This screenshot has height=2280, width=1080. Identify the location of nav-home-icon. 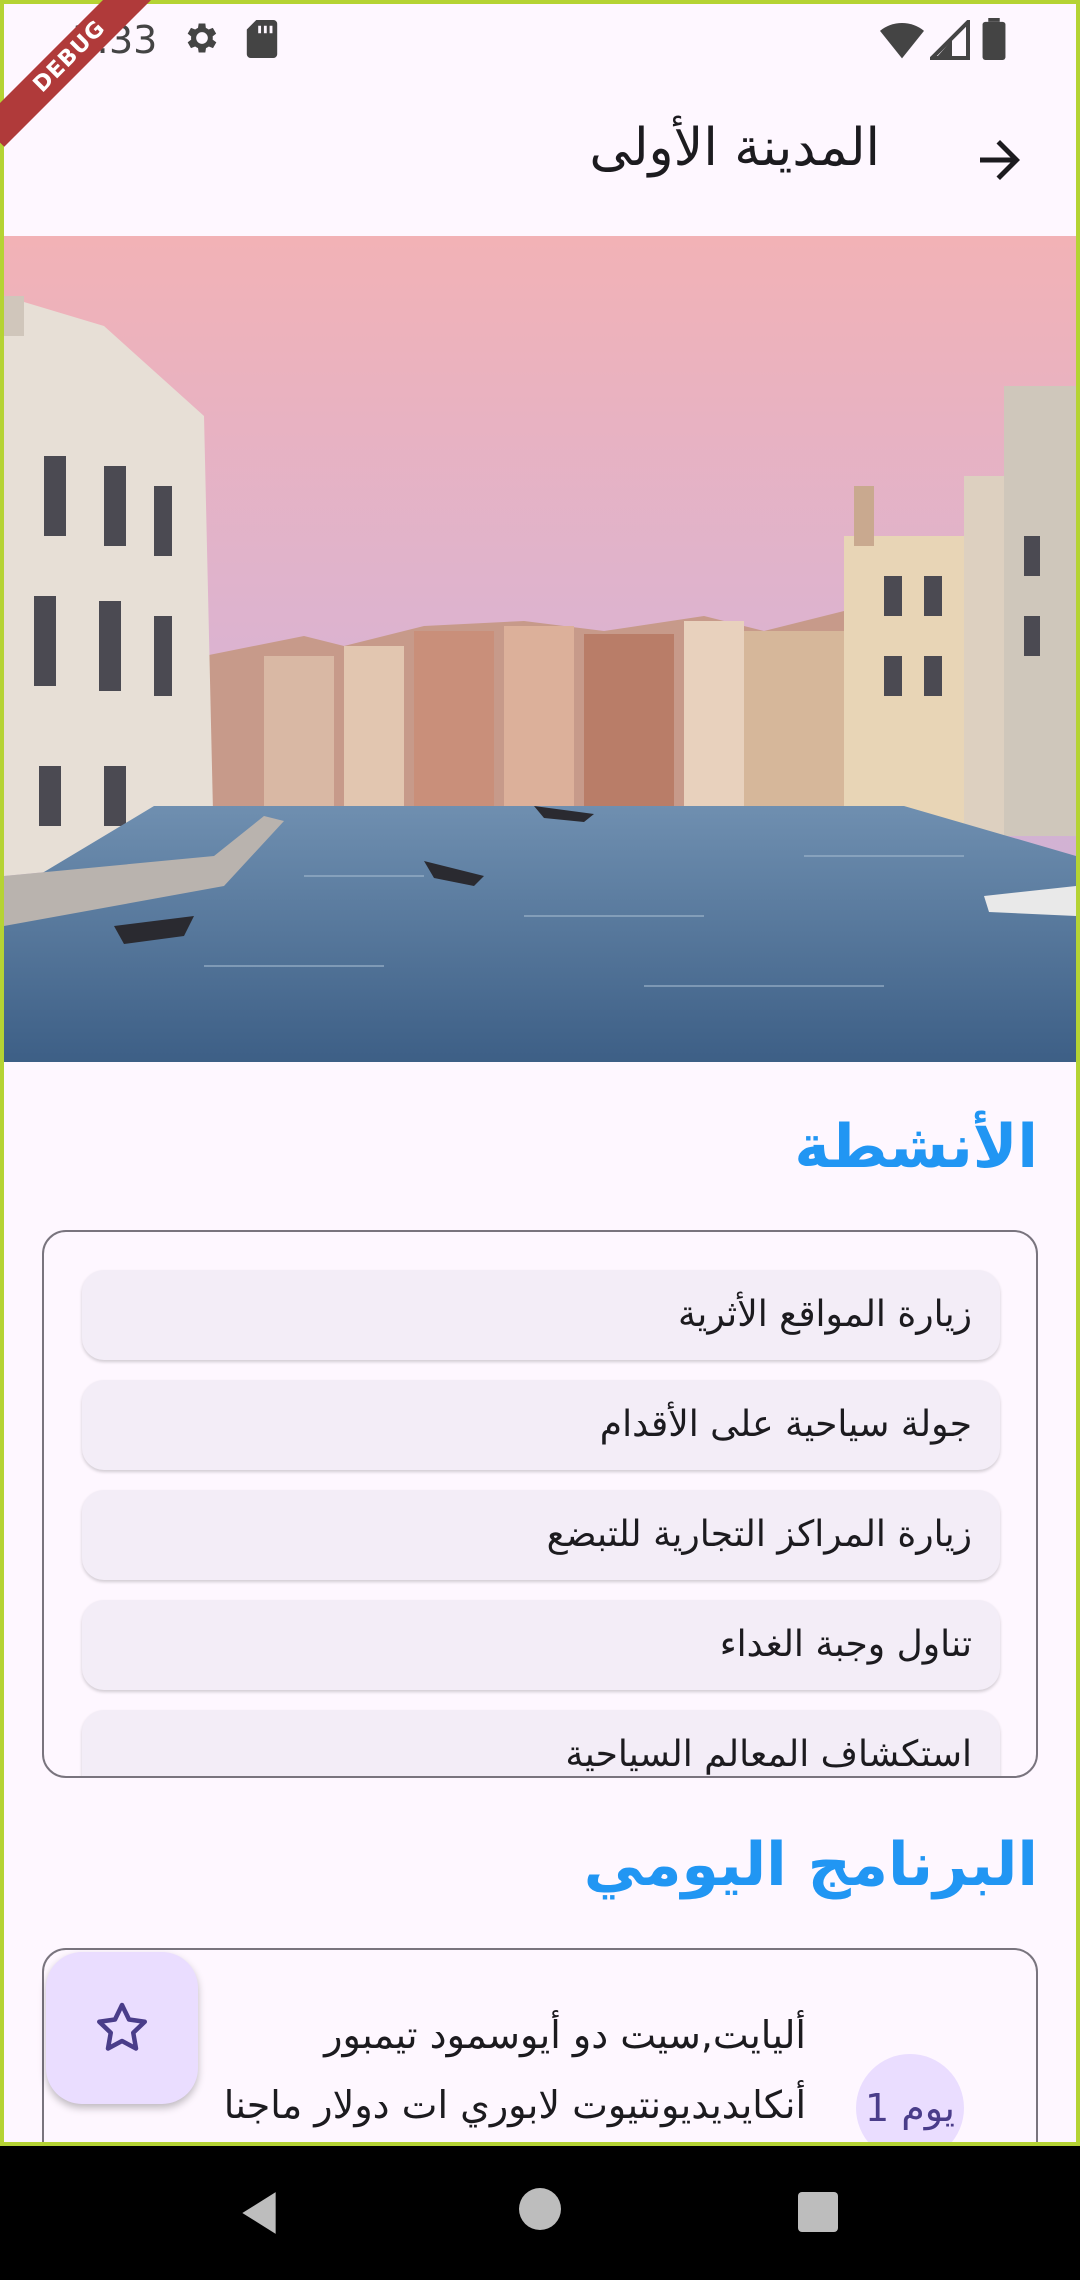
(540, 2209).